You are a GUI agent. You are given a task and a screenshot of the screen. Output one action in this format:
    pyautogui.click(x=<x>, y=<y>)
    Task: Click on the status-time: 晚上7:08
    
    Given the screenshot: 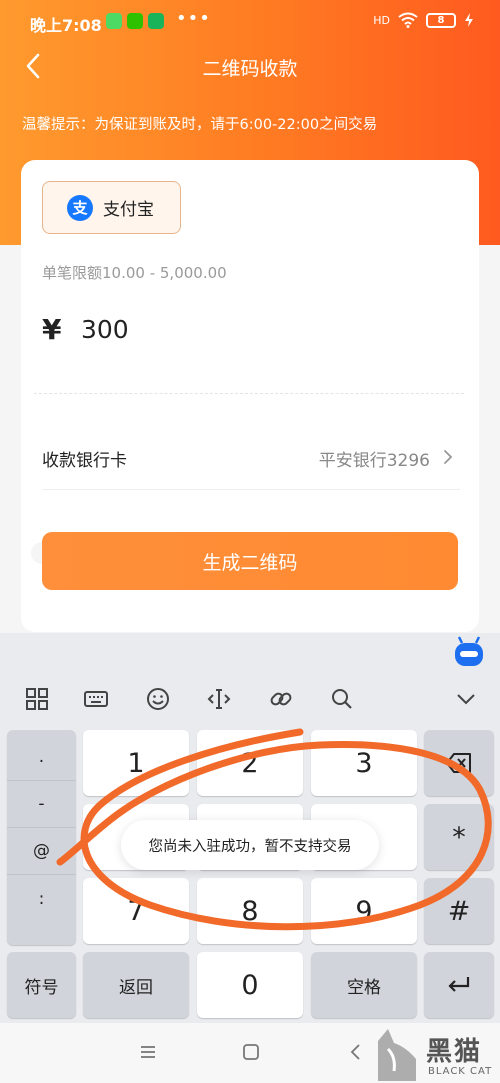 What is the action you would take?
    pyautogui.click(x=66, y=25)
    